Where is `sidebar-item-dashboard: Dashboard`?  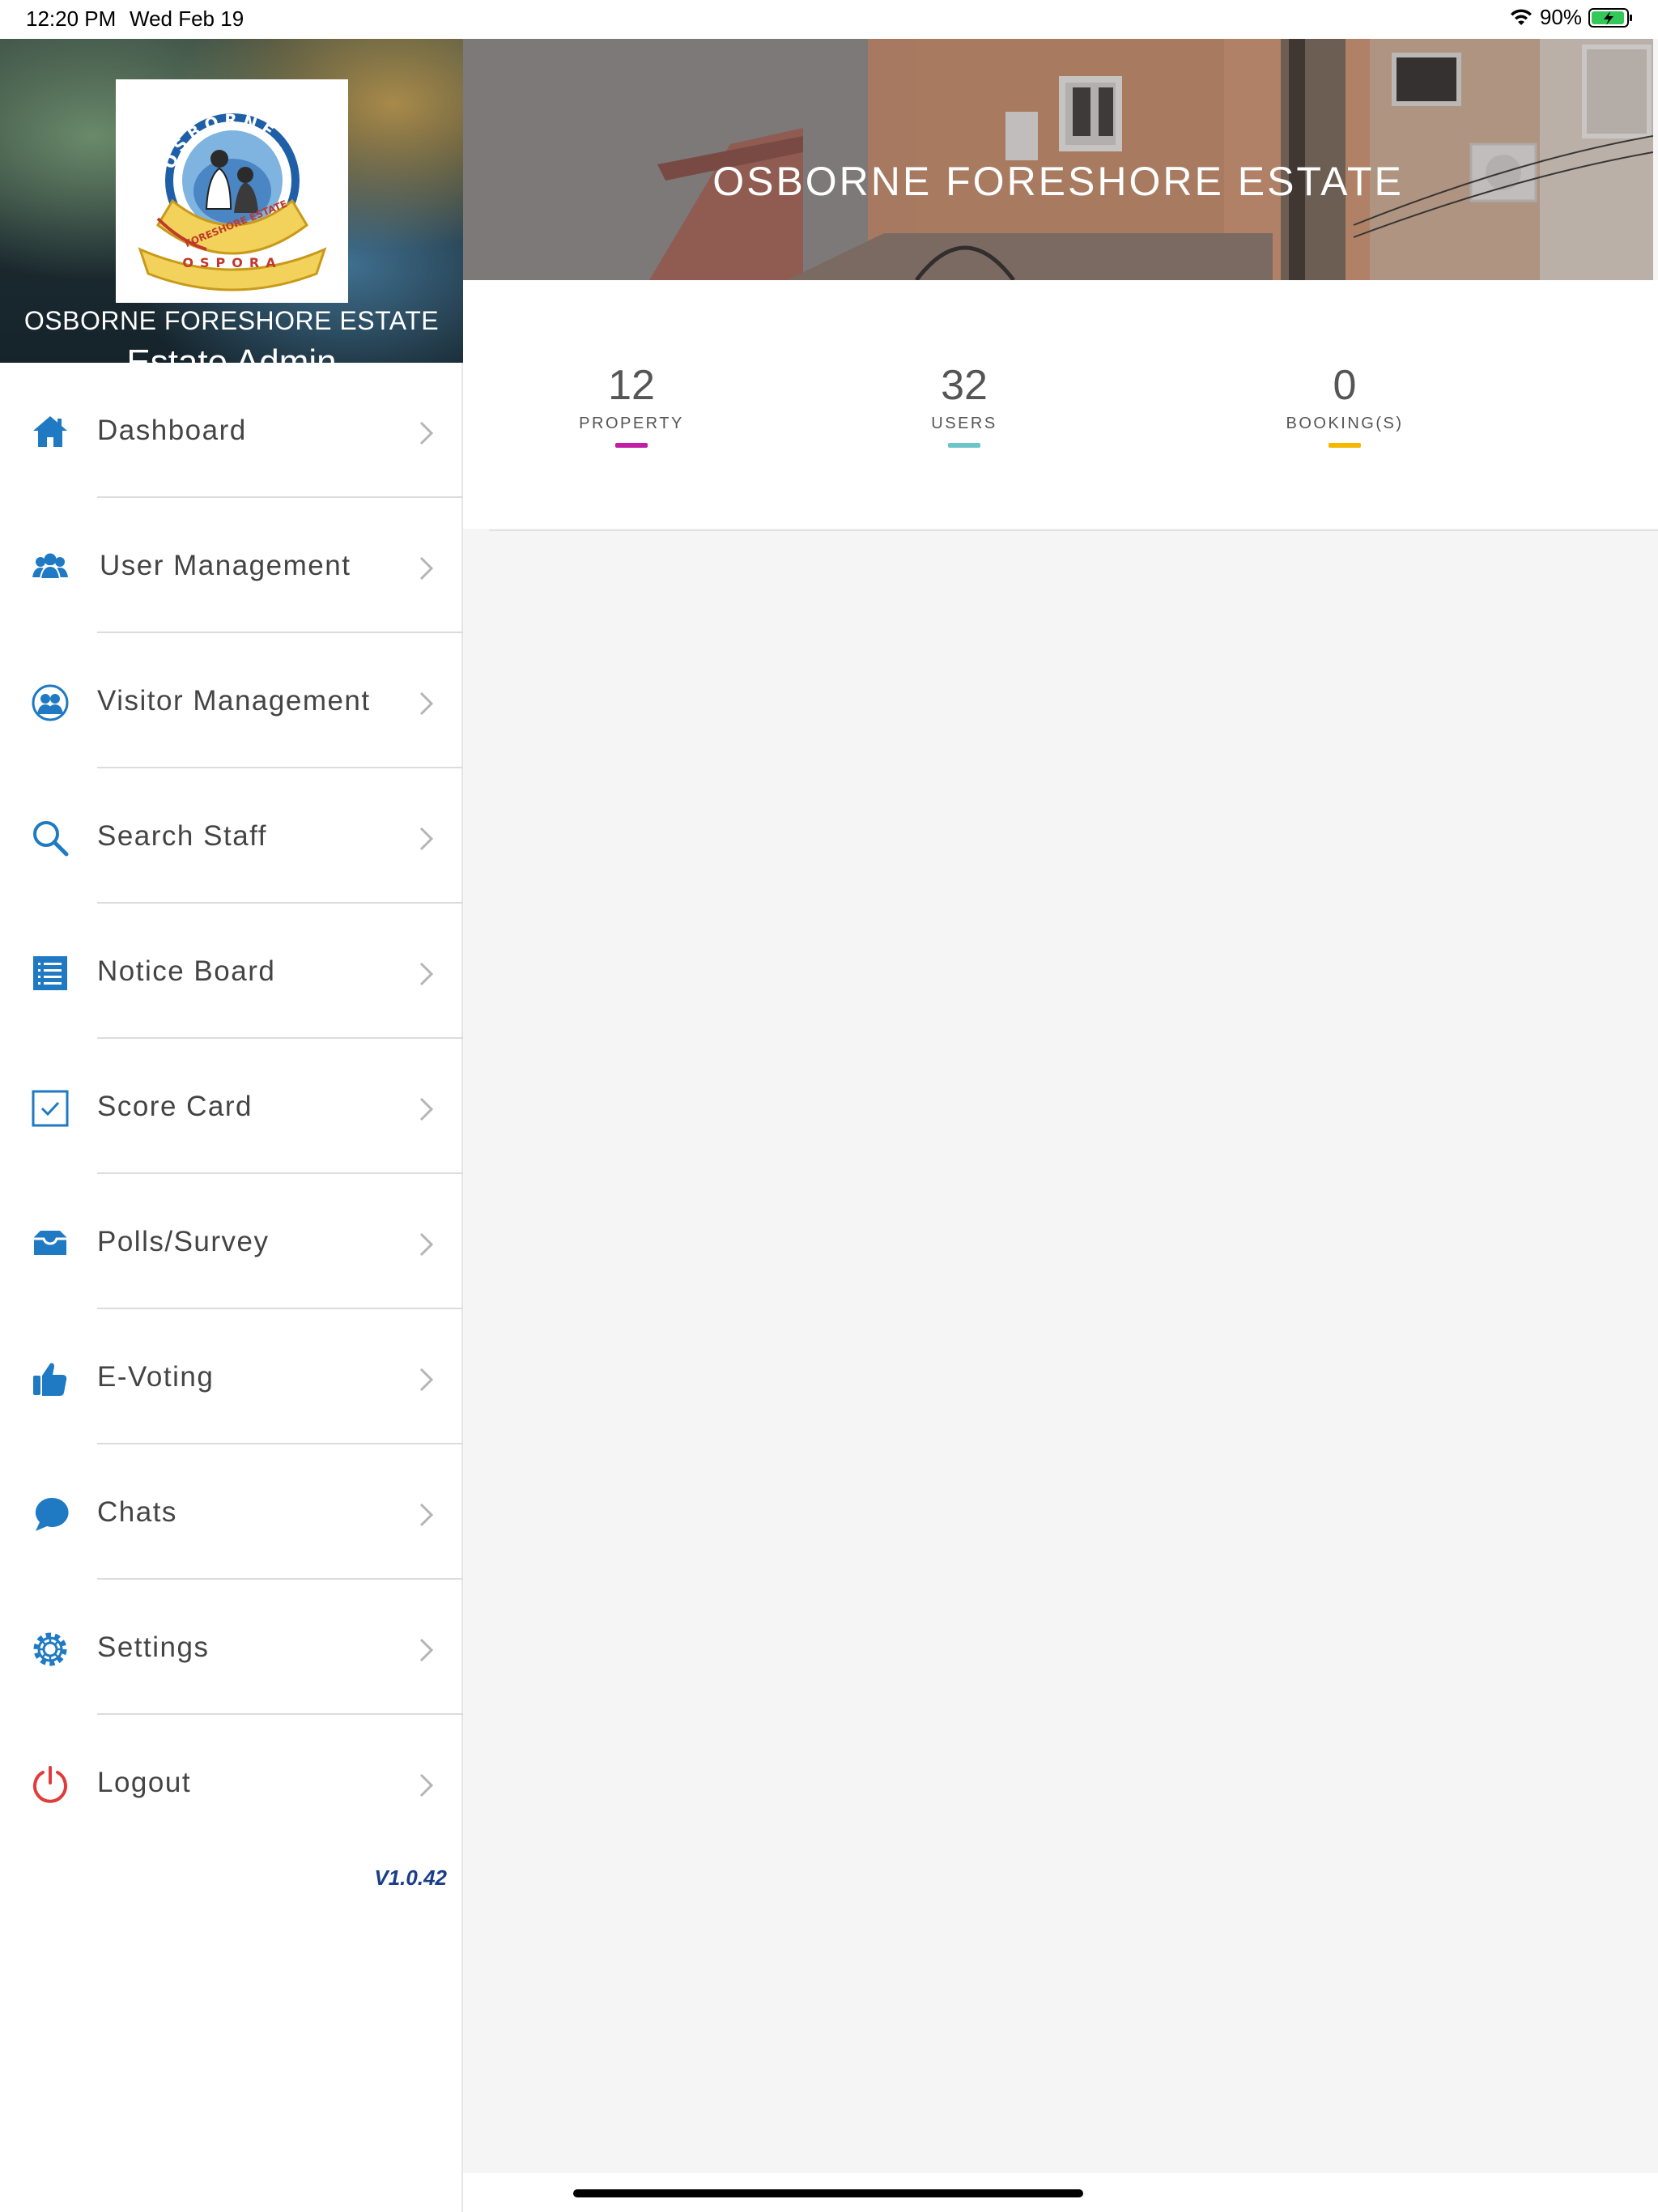 sidebar-item-dashboard: Dashboard is located at coordinates (231, 430).